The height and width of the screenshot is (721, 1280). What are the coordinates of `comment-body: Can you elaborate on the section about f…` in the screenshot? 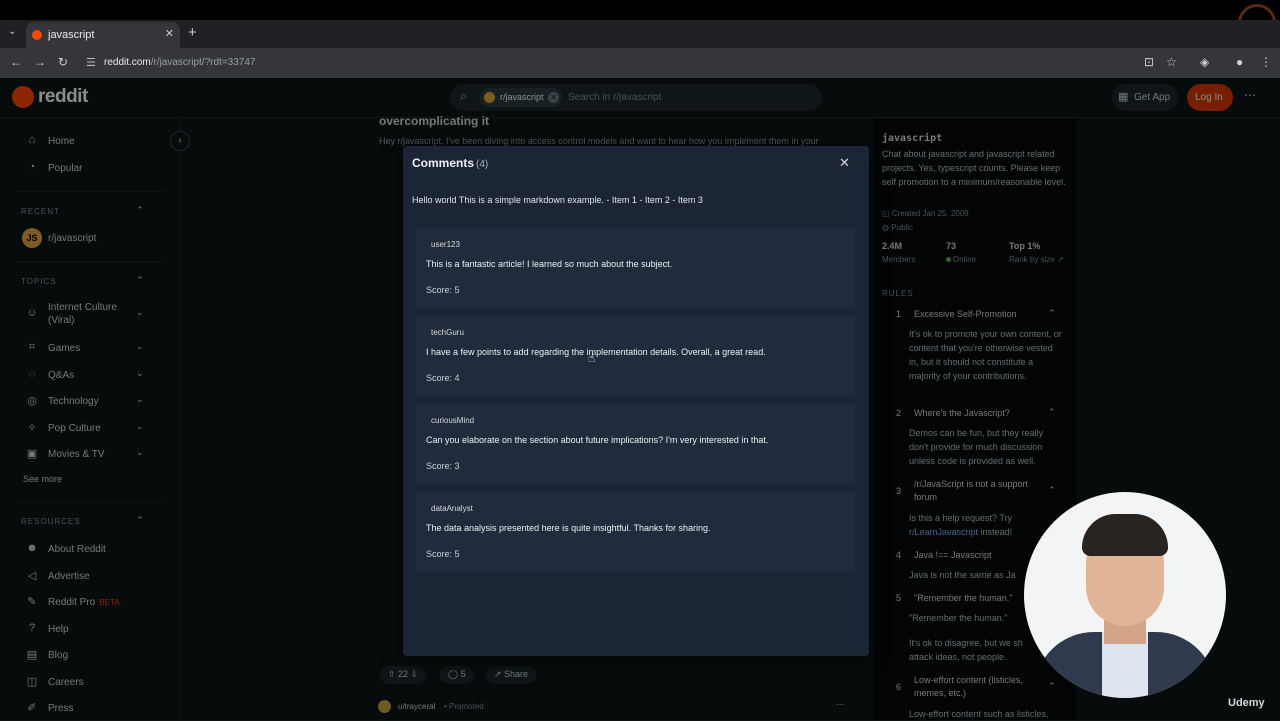 It's located at (597, 440).